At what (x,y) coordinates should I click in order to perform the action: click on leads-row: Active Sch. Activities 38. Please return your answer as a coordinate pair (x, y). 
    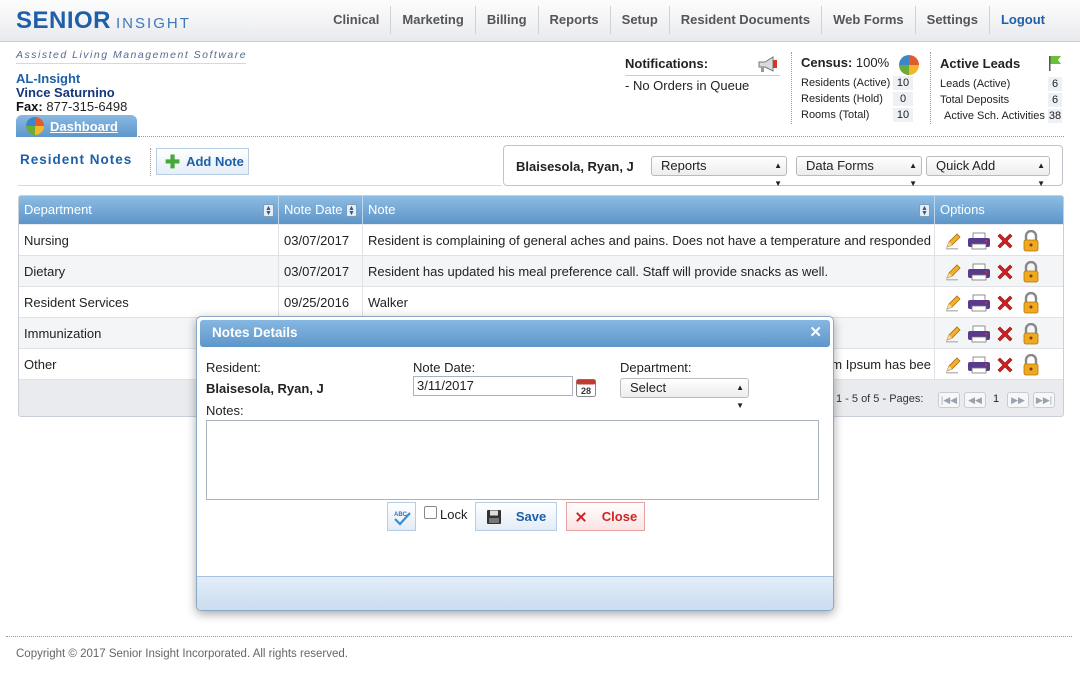
    Looking at the image, I should click on (1003, 116).